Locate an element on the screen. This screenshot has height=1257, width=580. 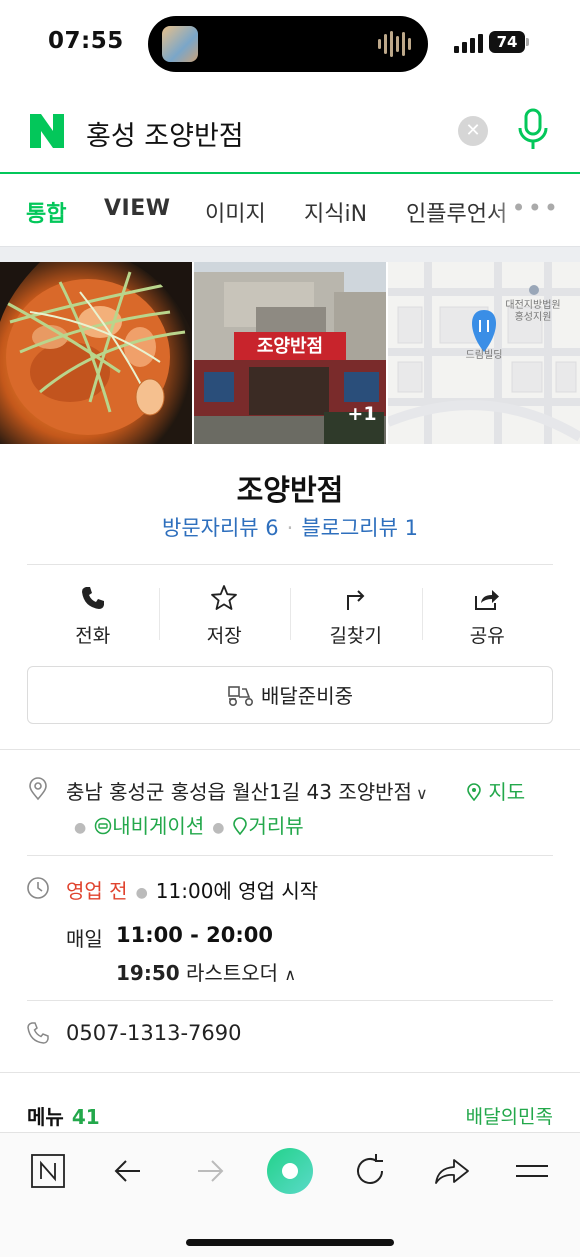
photo-extra-count: +1 is located at coordinates (361, 414).